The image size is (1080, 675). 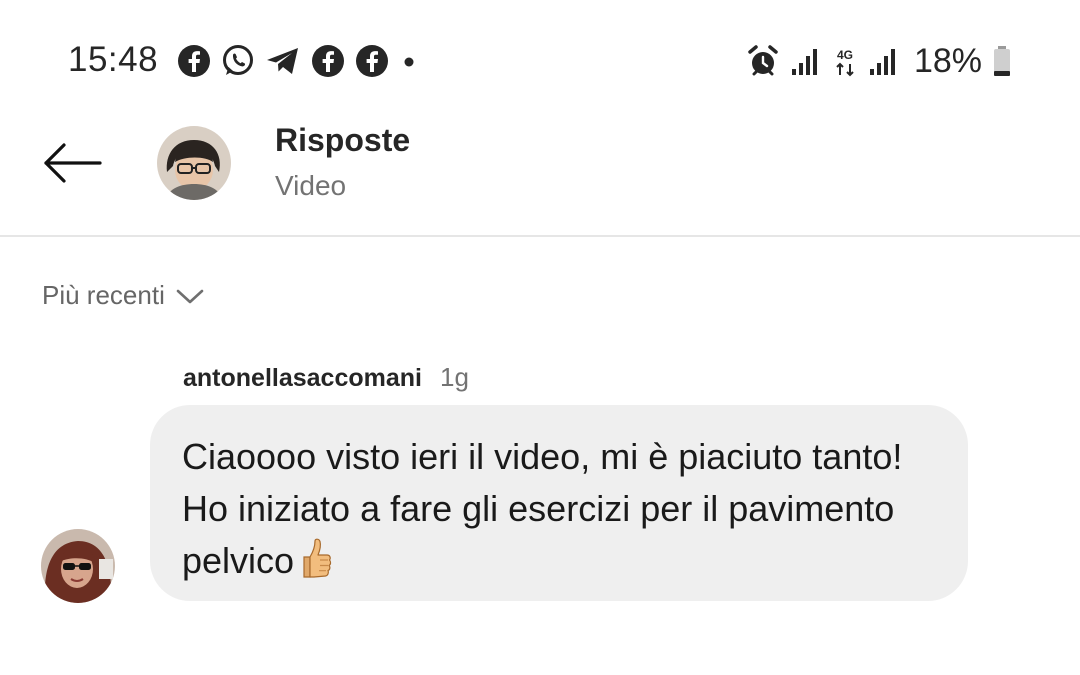 I want to click on comment-username: antonellasaccomani, so click(x=302, y=378).